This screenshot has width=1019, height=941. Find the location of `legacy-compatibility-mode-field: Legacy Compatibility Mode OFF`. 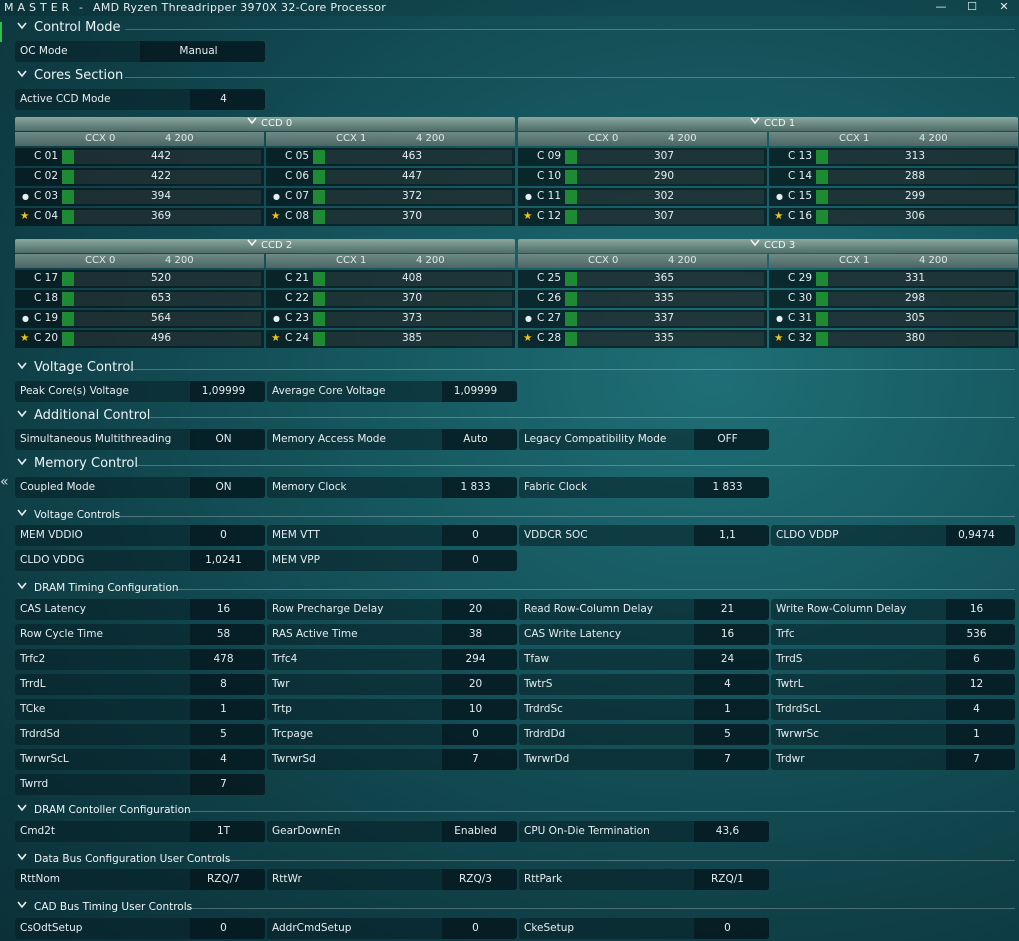

legacy-compatibility-mode-field: Legacy Compatibility Mode OFF is located at coordinates (644, 439).